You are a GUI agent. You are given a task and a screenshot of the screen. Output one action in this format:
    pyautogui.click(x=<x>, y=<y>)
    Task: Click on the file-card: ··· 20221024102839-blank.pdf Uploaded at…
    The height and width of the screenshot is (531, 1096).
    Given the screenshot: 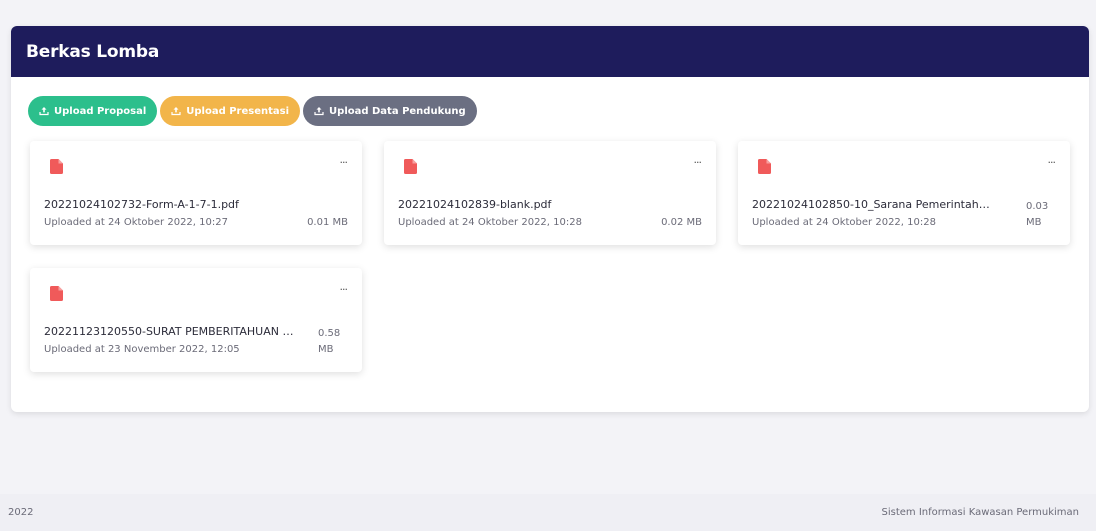 What is the action you would take?
    pyautogui.click(x=550, y=193)
    